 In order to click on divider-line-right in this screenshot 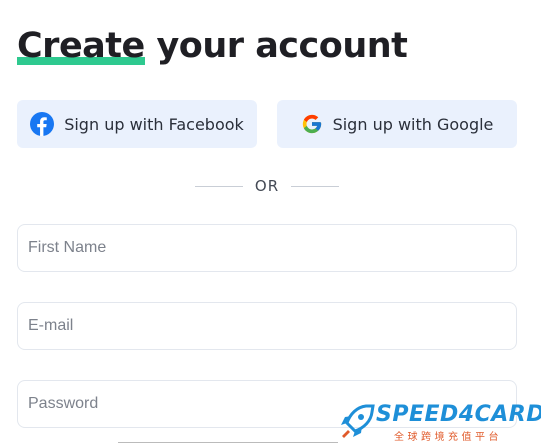, I will do `click(315, 186)`.